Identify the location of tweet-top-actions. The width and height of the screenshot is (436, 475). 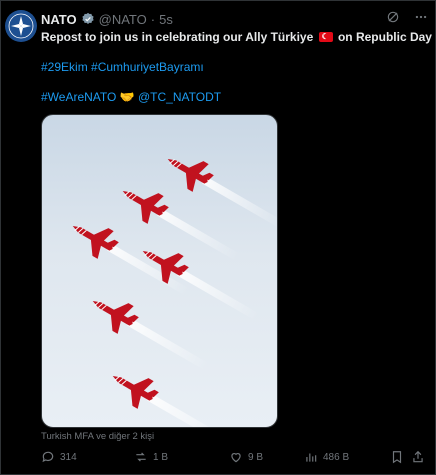
(407, 17).